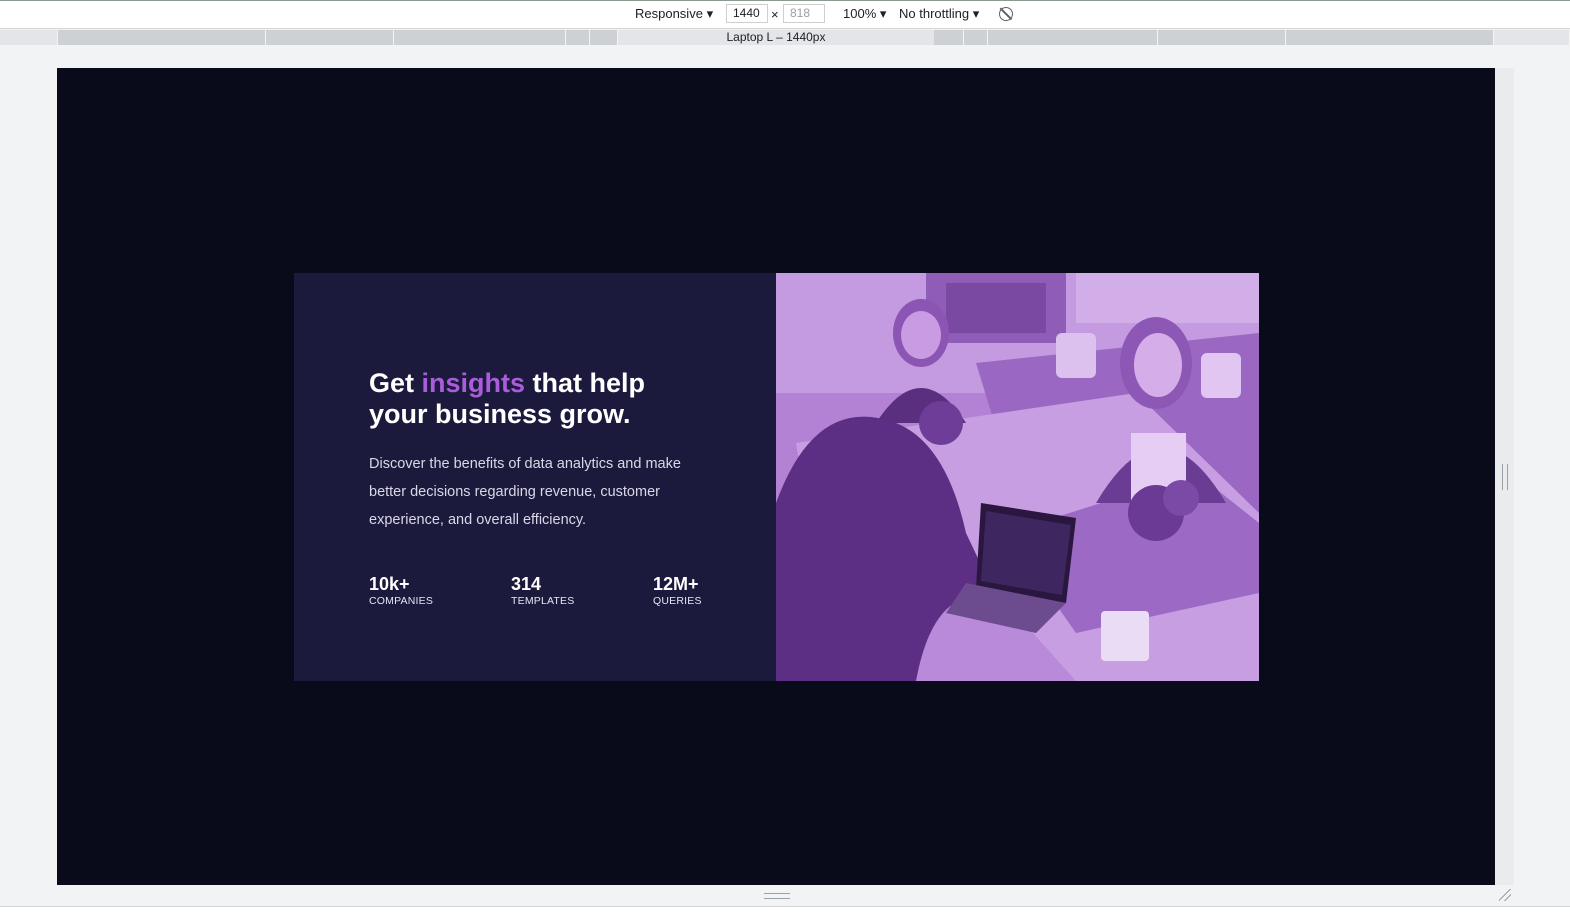 This screenshot has height=918, width=1570. What do you see at coordinates (804, 13) in the screenshot?
I see `viewport-height-input: 818` at bounding box center [804, 13].